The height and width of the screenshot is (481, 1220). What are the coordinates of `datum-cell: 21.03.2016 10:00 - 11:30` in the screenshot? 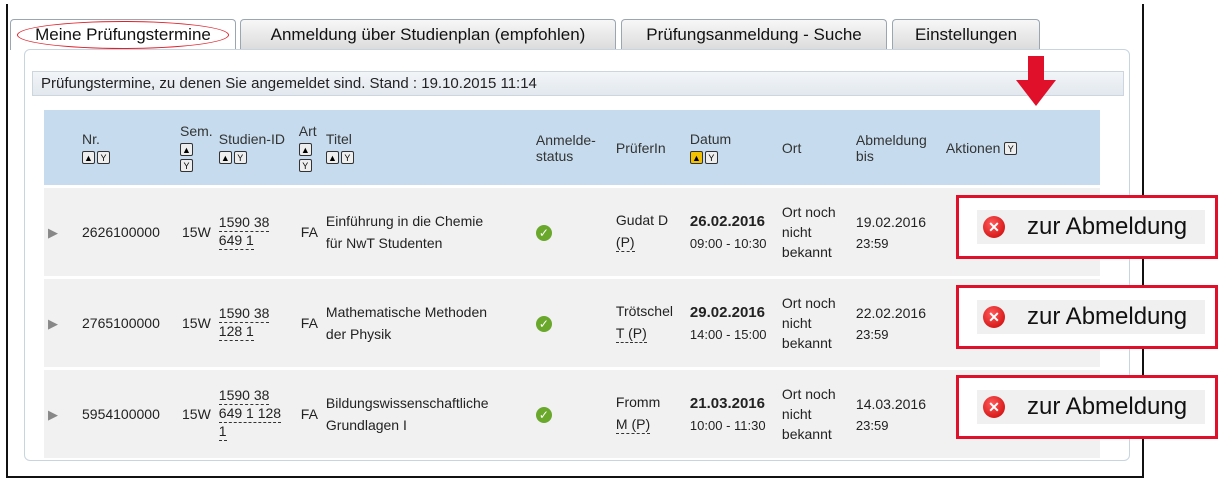 It's located at (731, 412).